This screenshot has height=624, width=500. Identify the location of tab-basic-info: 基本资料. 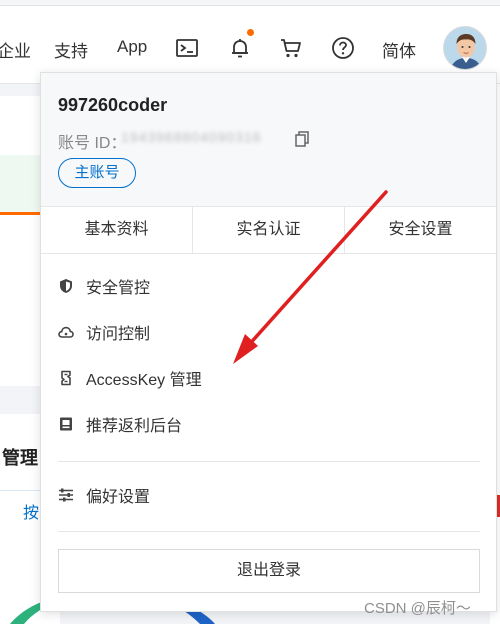
(117, 230).